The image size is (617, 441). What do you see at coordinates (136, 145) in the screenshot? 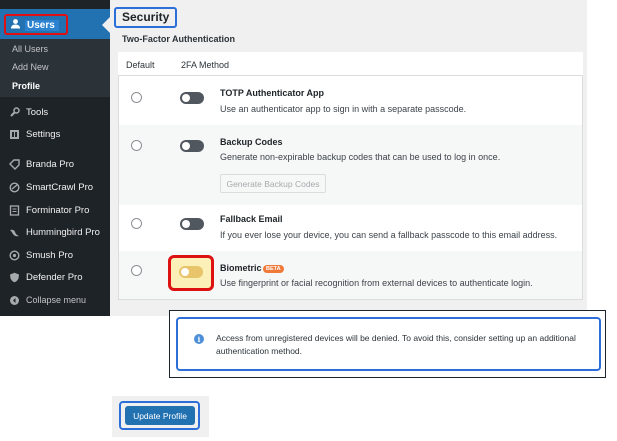
I see `default-radio-backup` at bounding box center [136, 145].